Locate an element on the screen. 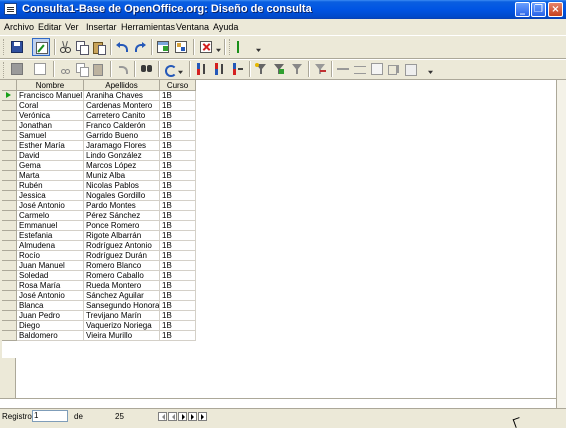 This screenshot has height=428, width=566. cell-apellidos: Cardenas Montero is located at coordinates (121, 105).